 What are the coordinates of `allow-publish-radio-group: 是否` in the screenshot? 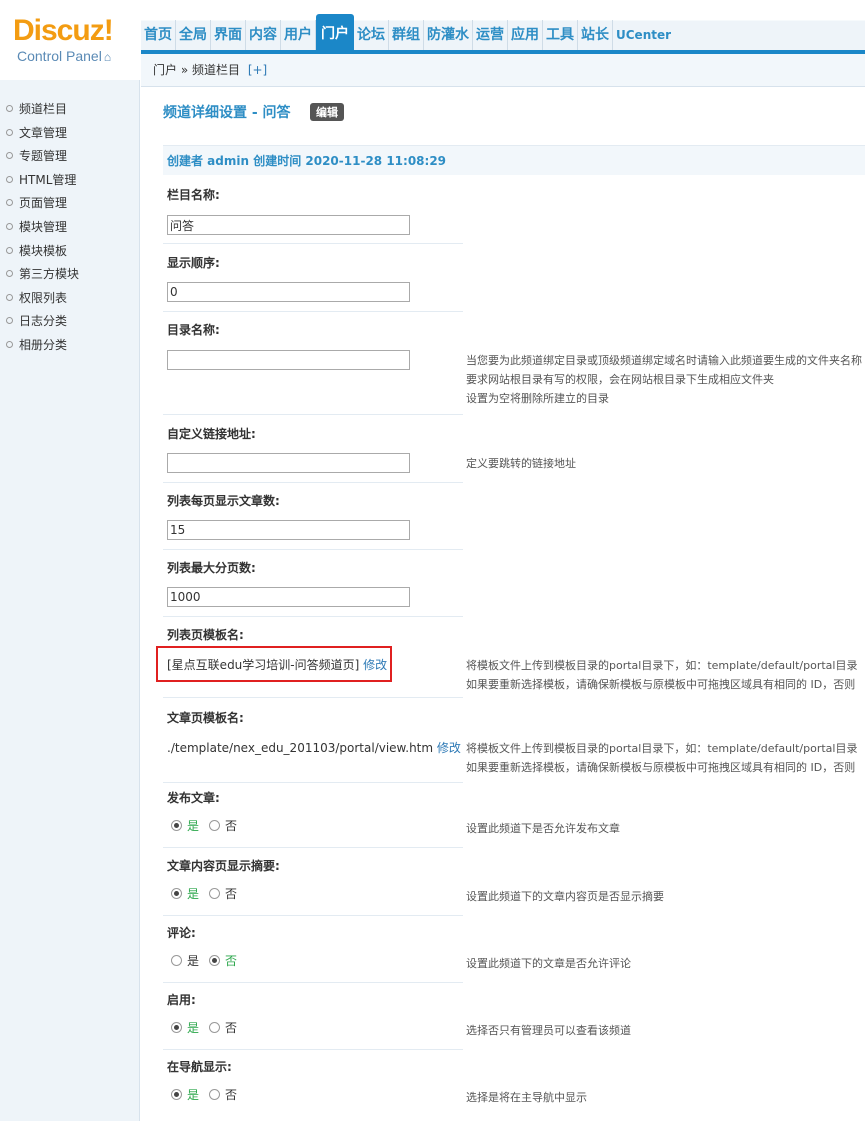 It's located at (209, 825).